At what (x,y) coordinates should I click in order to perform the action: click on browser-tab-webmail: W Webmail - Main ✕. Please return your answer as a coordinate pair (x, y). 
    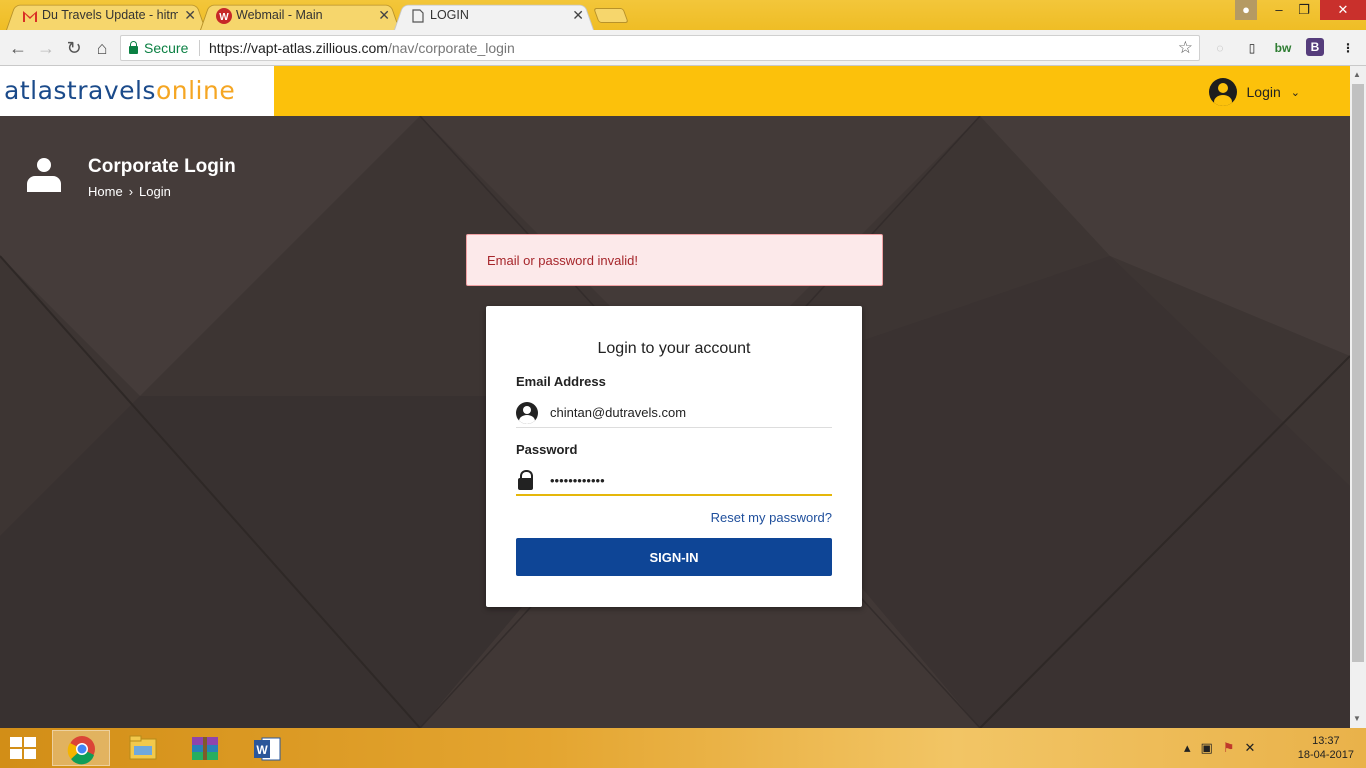
    Looking at the image, I should click on (300, 16).